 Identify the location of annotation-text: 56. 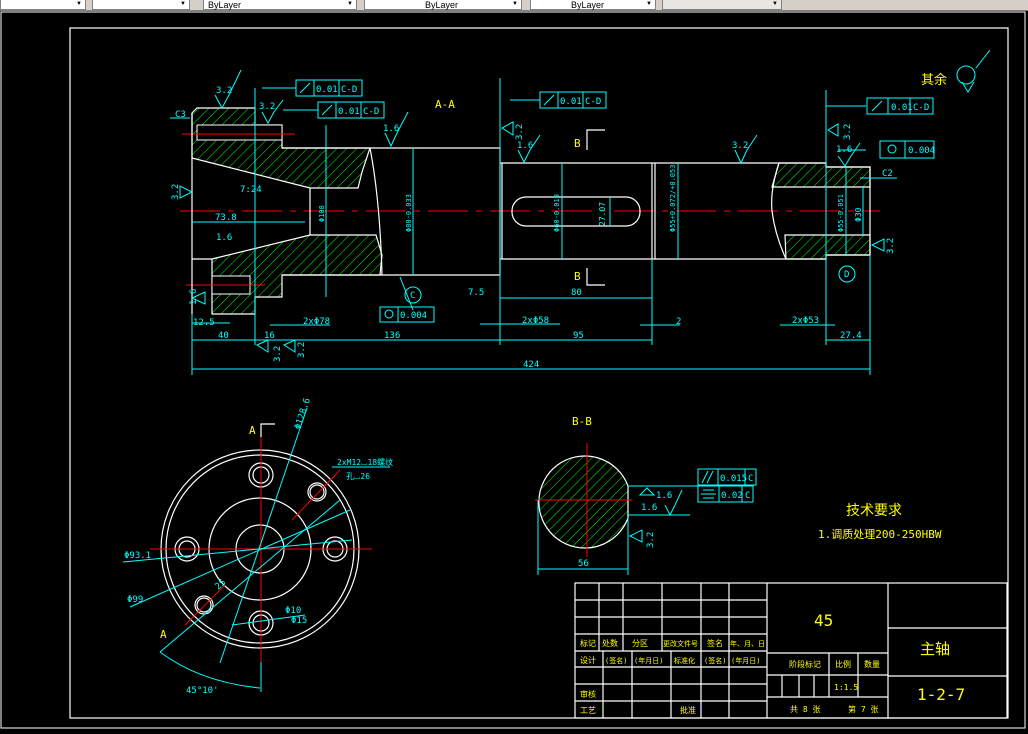
(583, 564).